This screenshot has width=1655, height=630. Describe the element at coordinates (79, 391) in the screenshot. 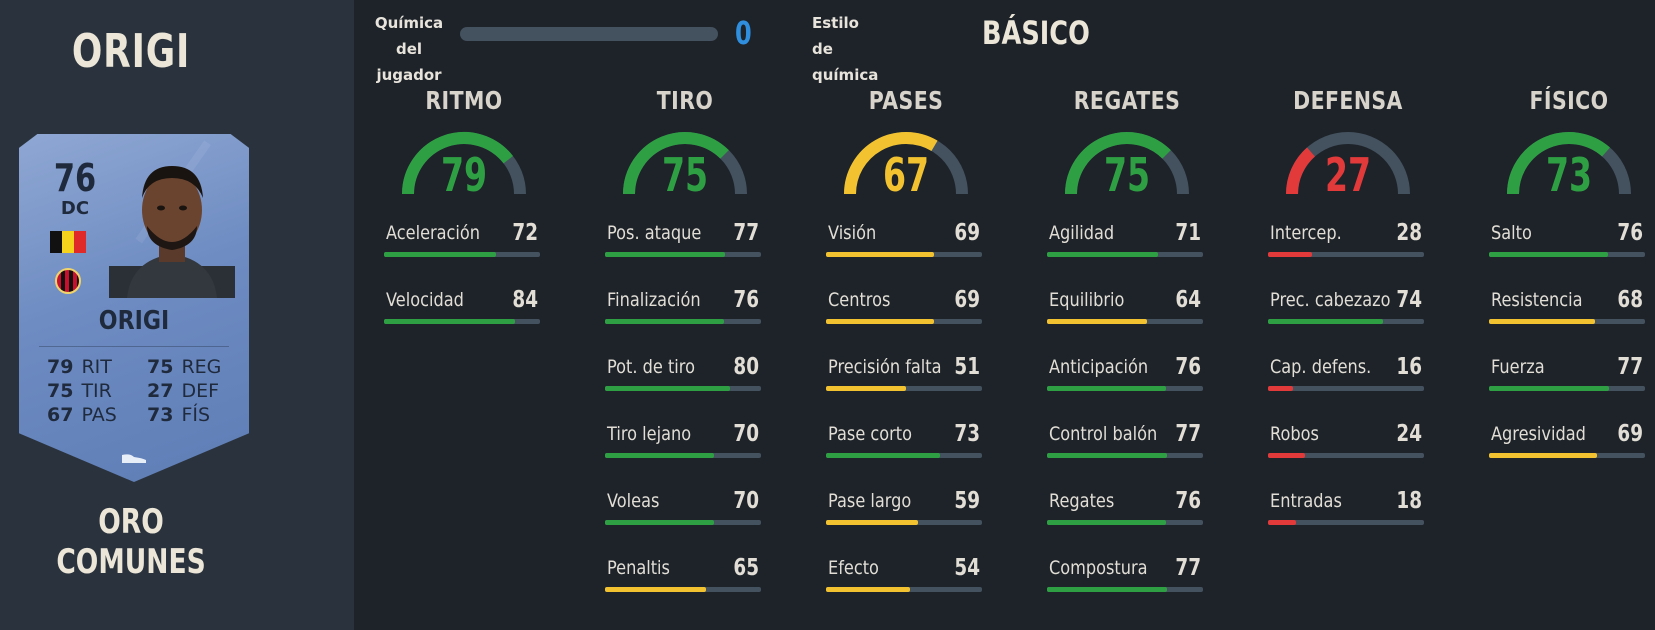

I see `card-stat-tir: 75 TIR` at that location.